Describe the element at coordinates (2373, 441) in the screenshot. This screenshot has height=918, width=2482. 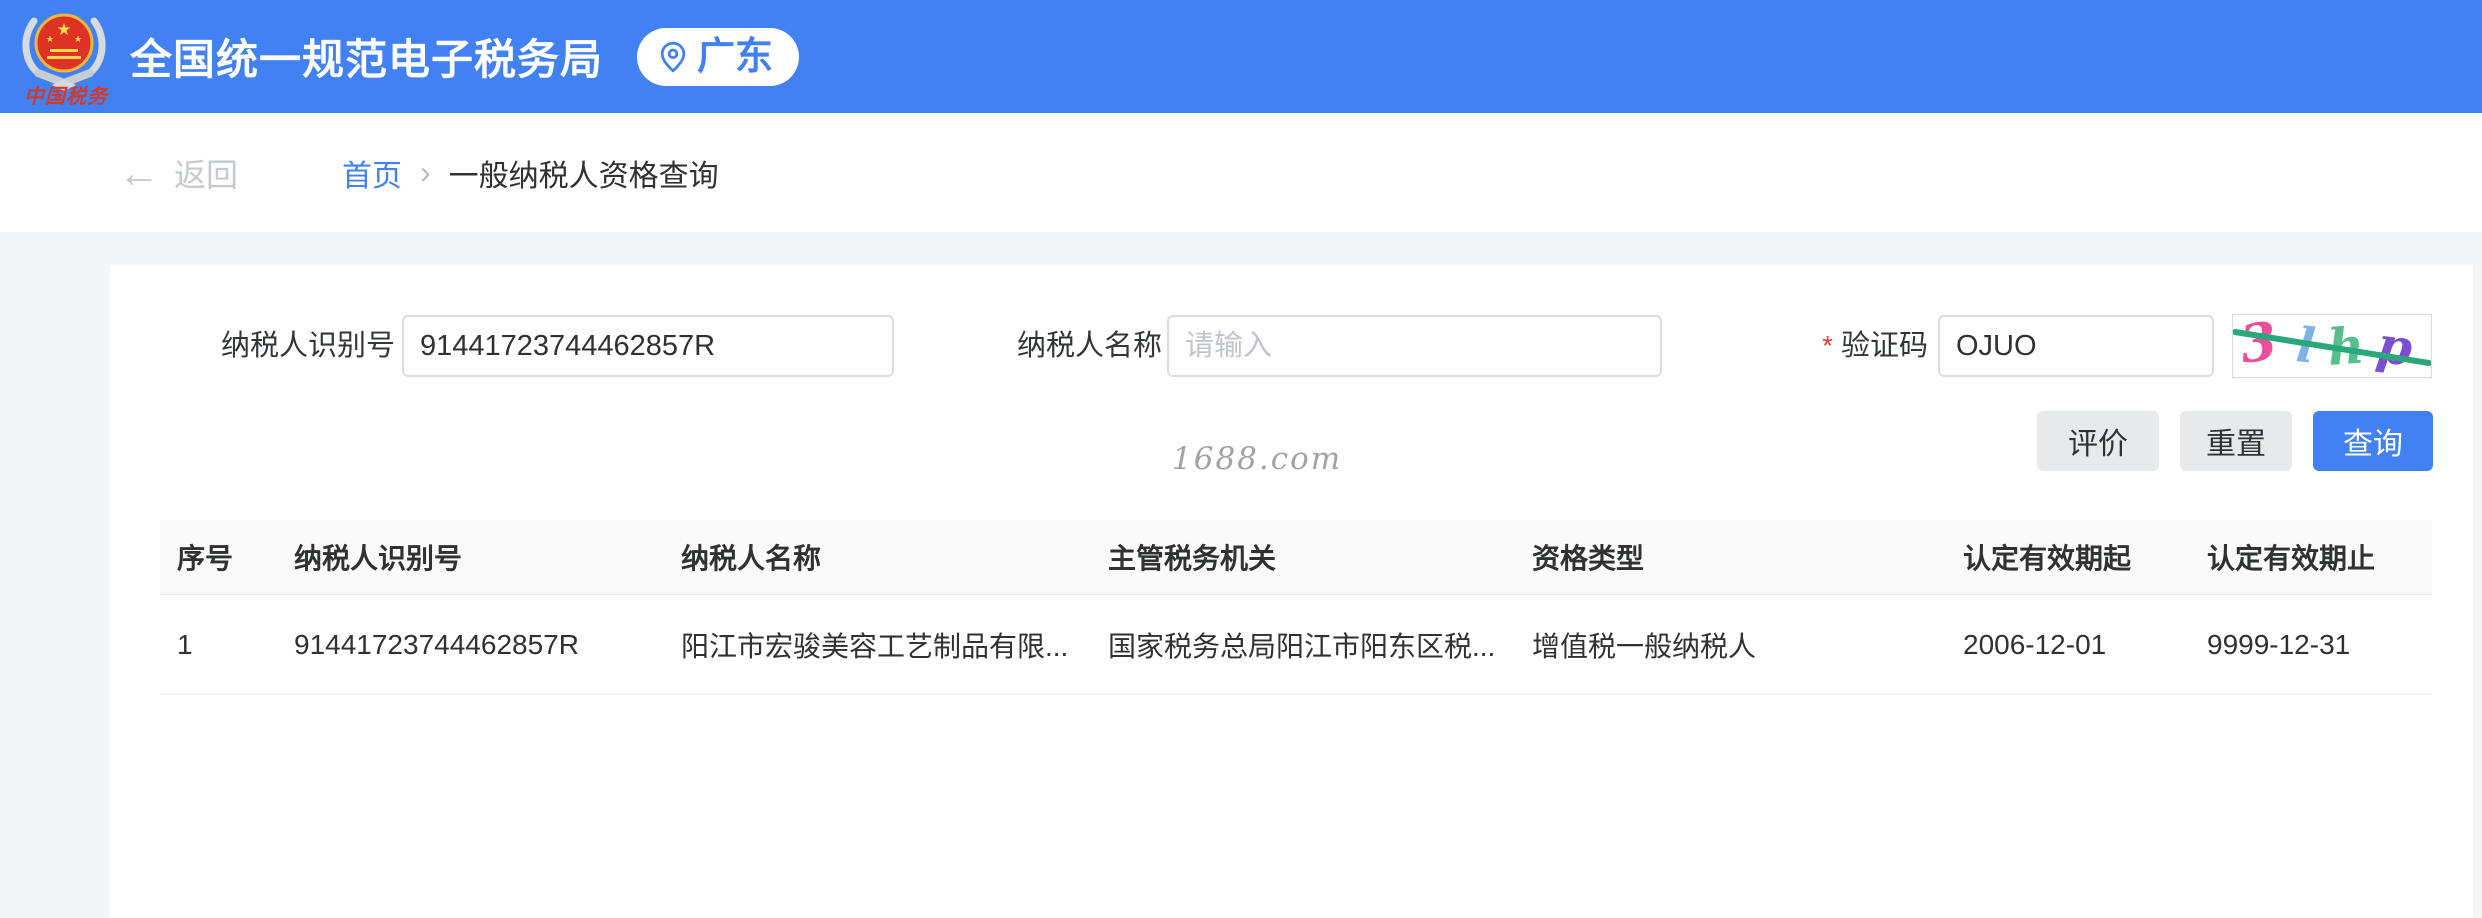
I see `query-button: 查询` at that location.